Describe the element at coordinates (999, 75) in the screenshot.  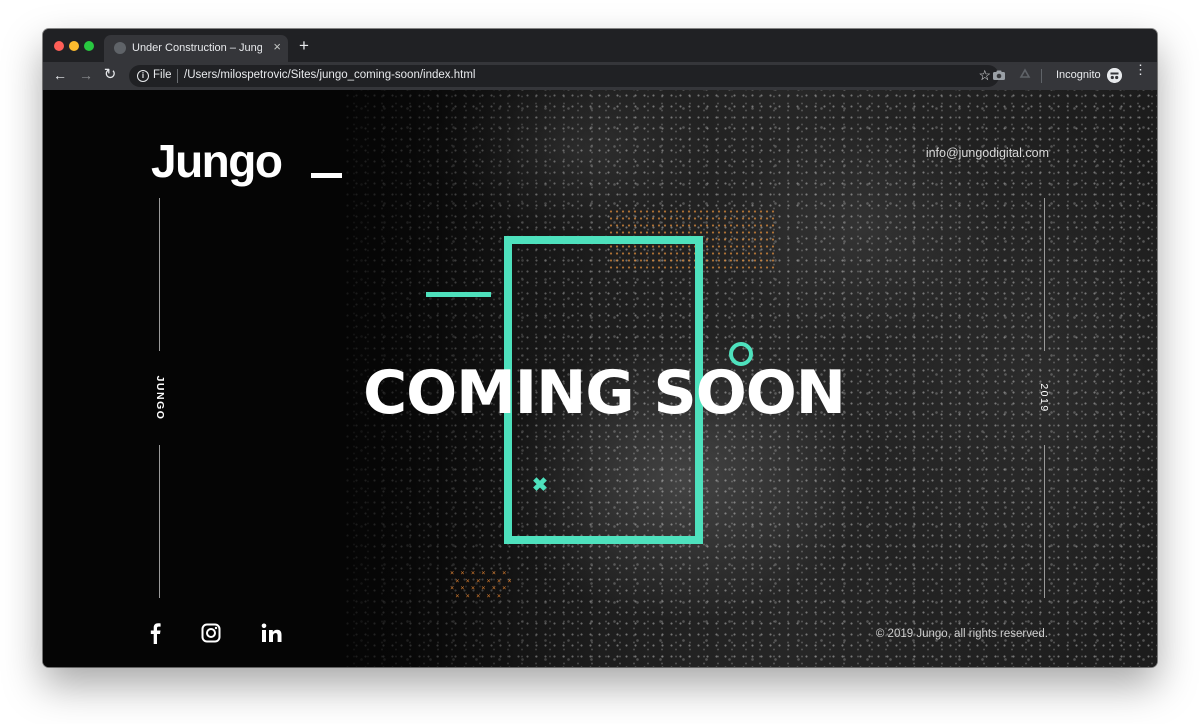
I see `camera-icon` at that location.